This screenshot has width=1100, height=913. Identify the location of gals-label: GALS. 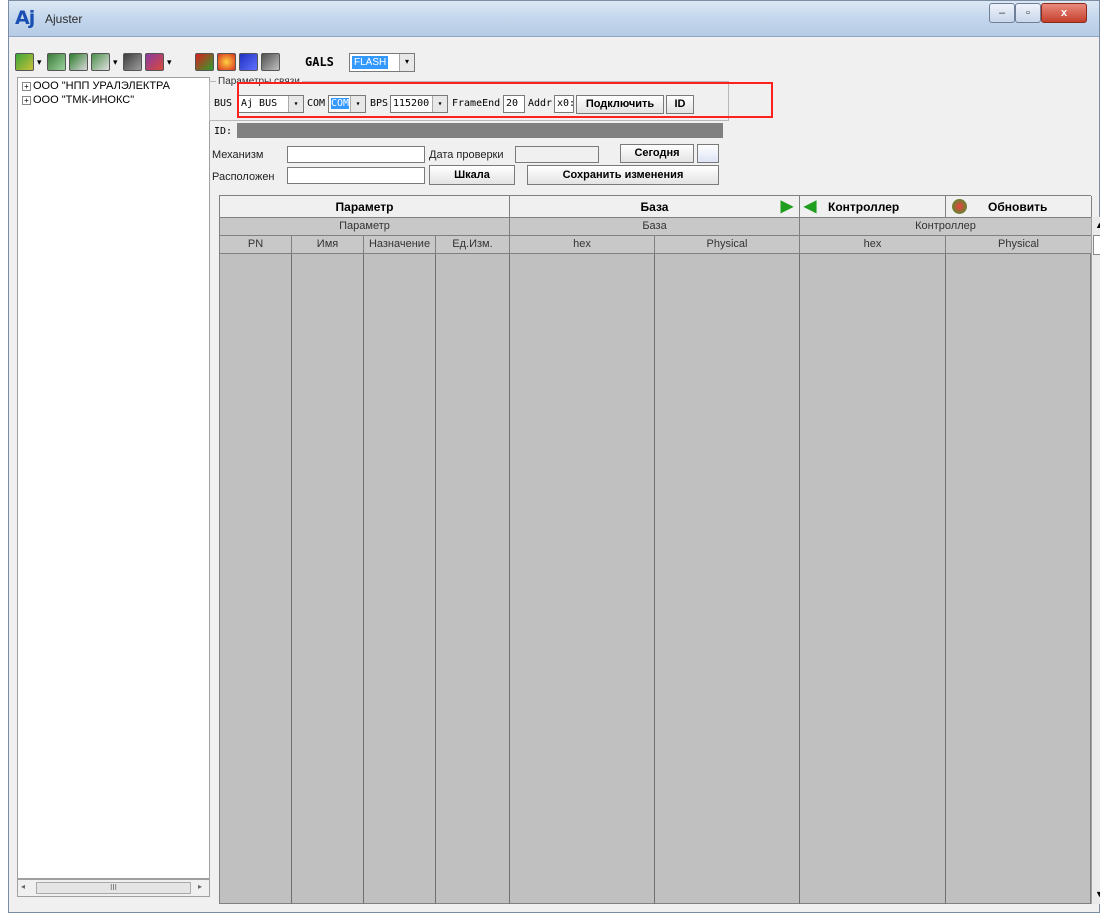
(319, 62).